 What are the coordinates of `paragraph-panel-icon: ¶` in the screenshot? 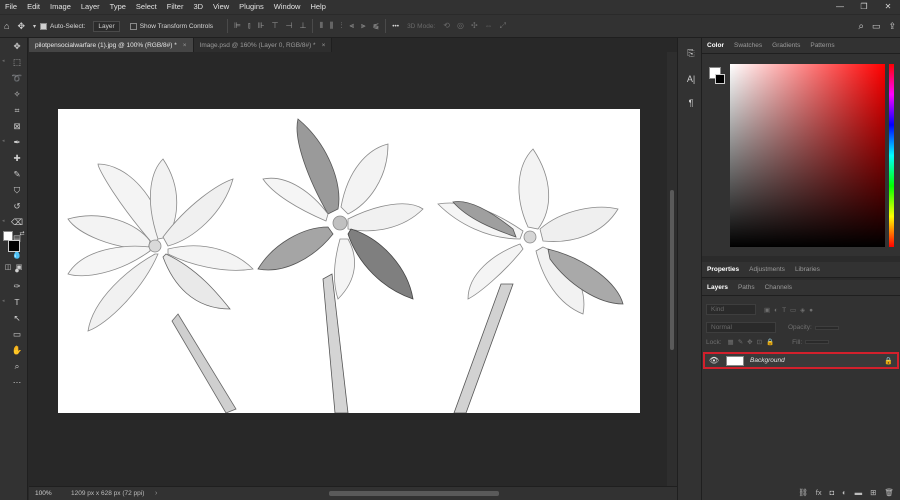 It's located at (691, 103).